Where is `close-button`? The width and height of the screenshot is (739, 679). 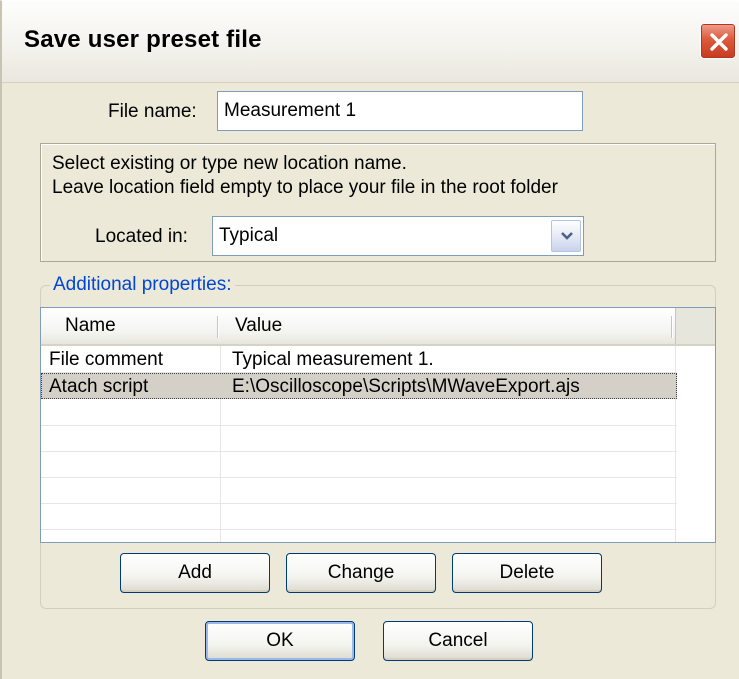 close-button is located at coordinates (718, 41).